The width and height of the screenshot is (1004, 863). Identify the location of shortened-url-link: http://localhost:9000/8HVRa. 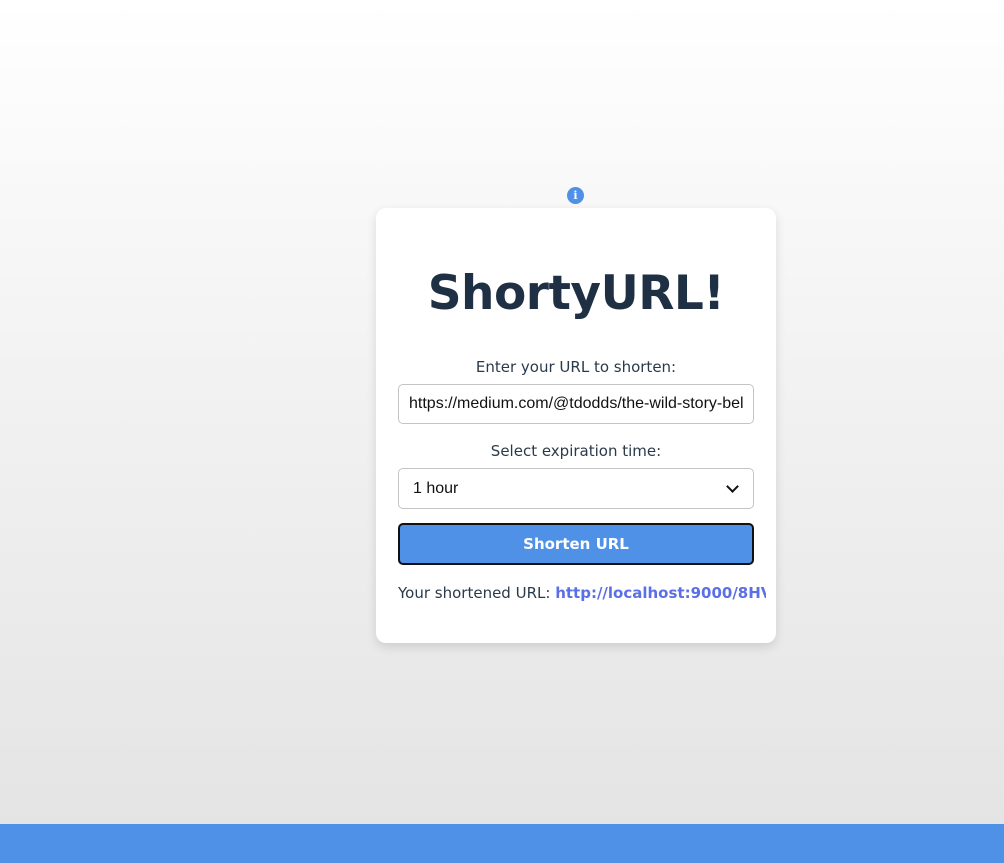
(660, 593).